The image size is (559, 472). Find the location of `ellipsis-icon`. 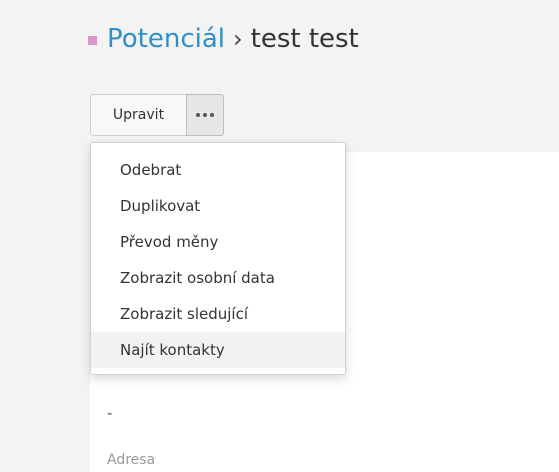

ellipsis-icon is located at coordinates (205, 115).